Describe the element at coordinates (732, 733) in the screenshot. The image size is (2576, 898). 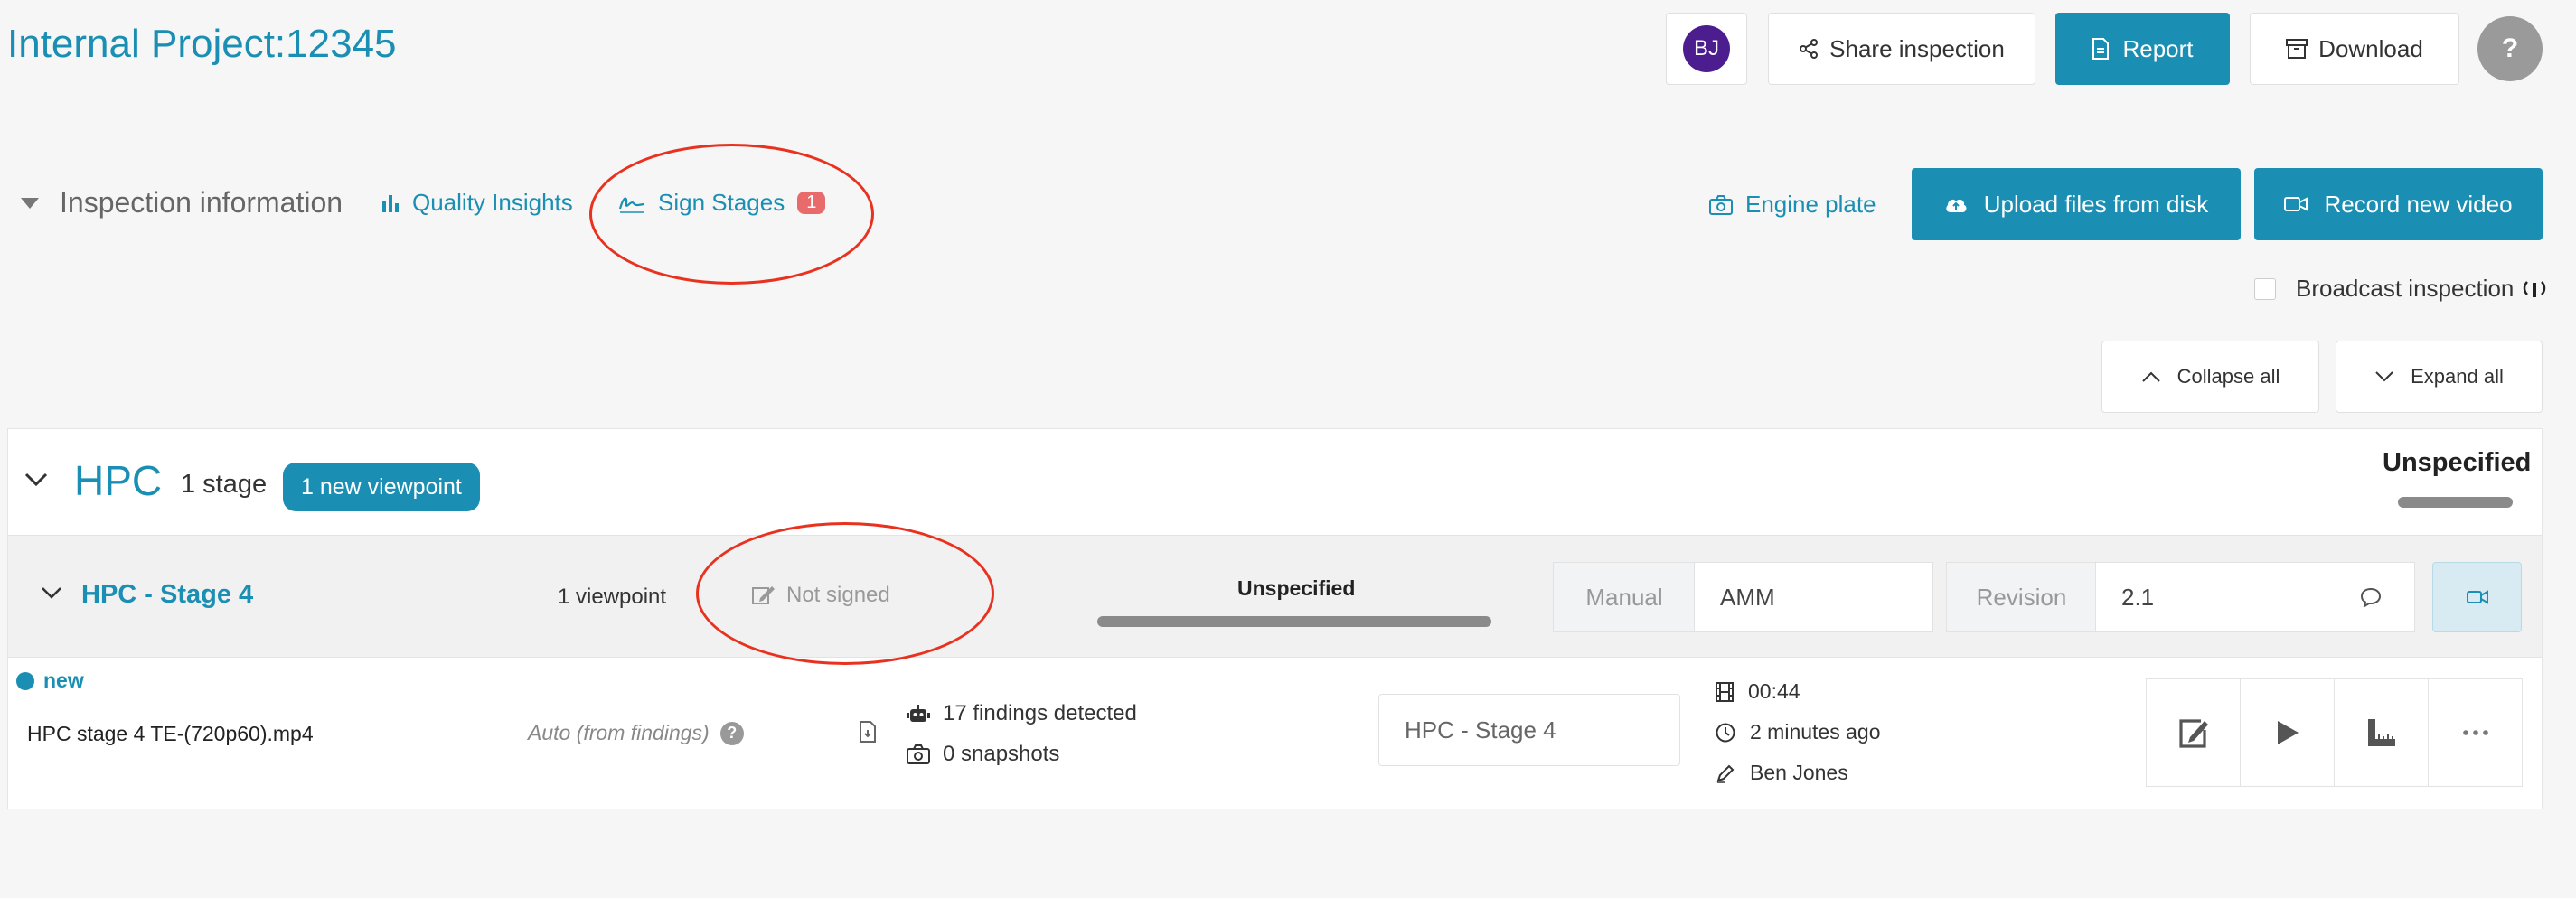
I see `help-circle-icon: ?` at that location.